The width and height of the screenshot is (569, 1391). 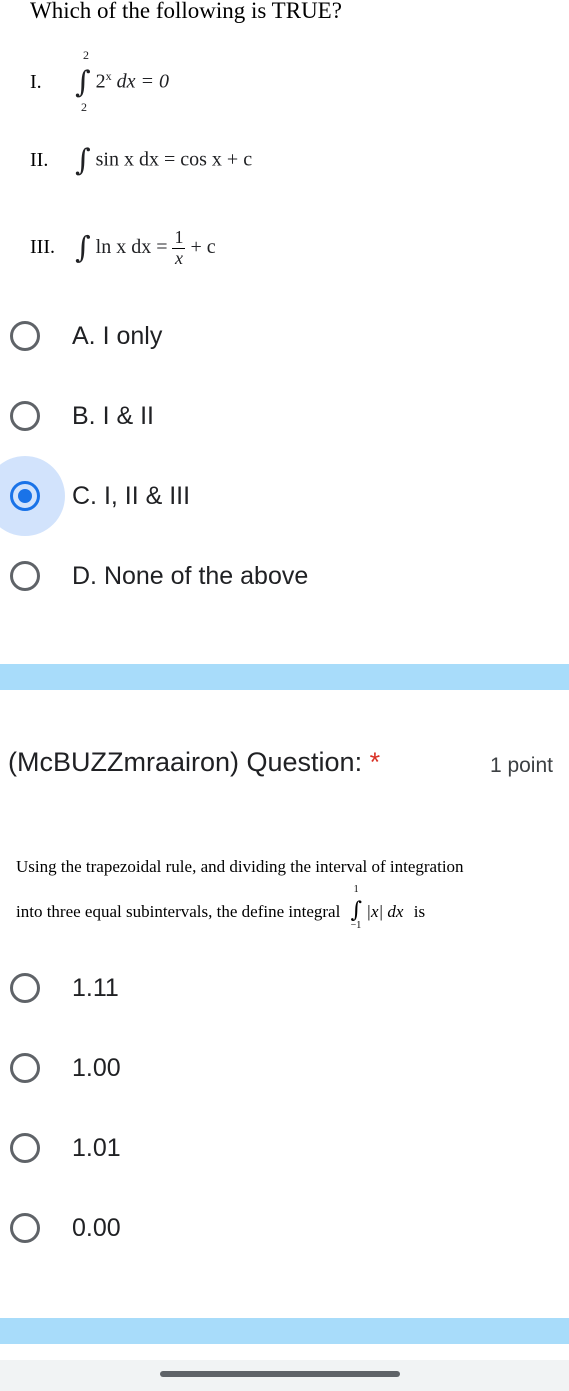 What do you see at coordinates (42, 246) in the screenshot?
I see `statement-3-roman: III.` at bounding box center [42, 246].